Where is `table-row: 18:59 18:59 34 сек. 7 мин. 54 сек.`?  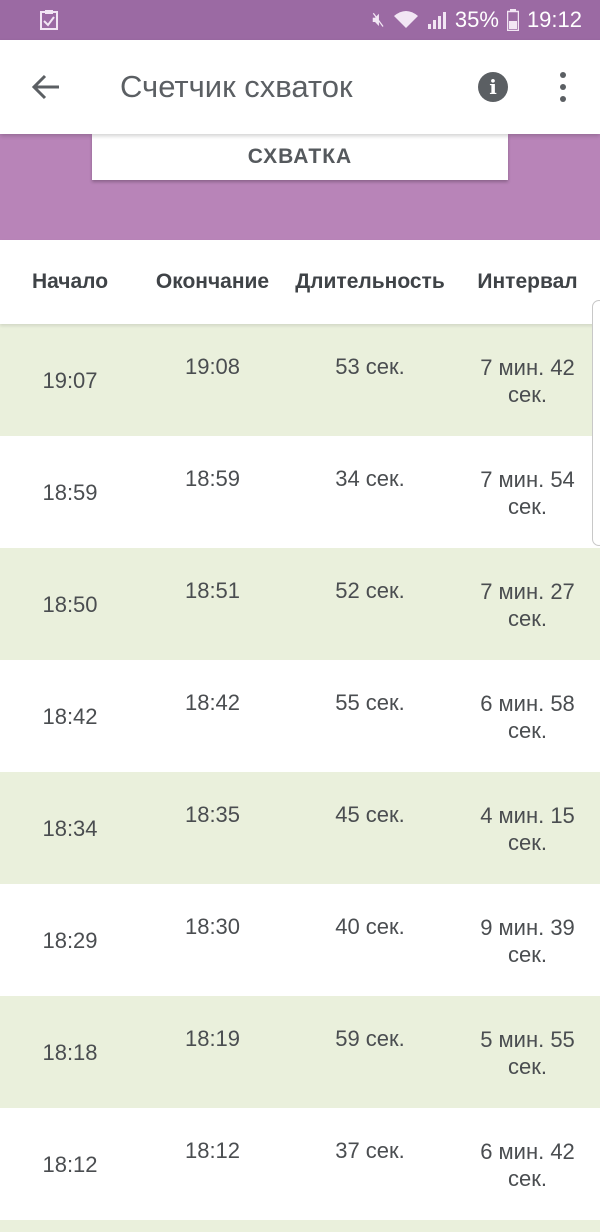 table-row: 18:59 18:59 34 сек. 7 мин. 54 сек. is located at coordinates (300, 492).